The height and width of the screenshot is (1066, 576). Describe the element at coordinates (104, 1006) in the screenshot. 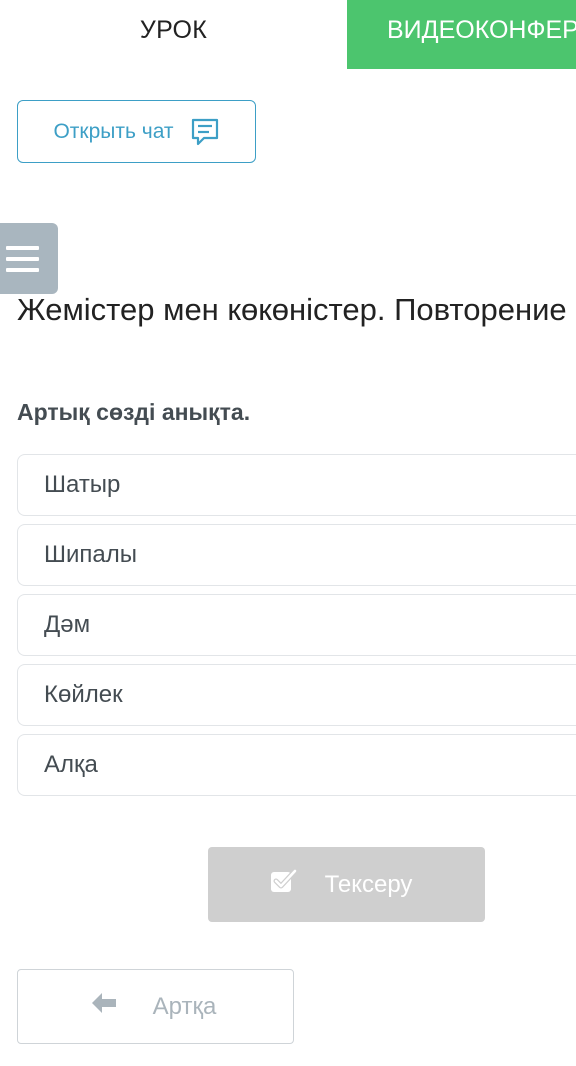

I see `arrow-left-icon` at that location.